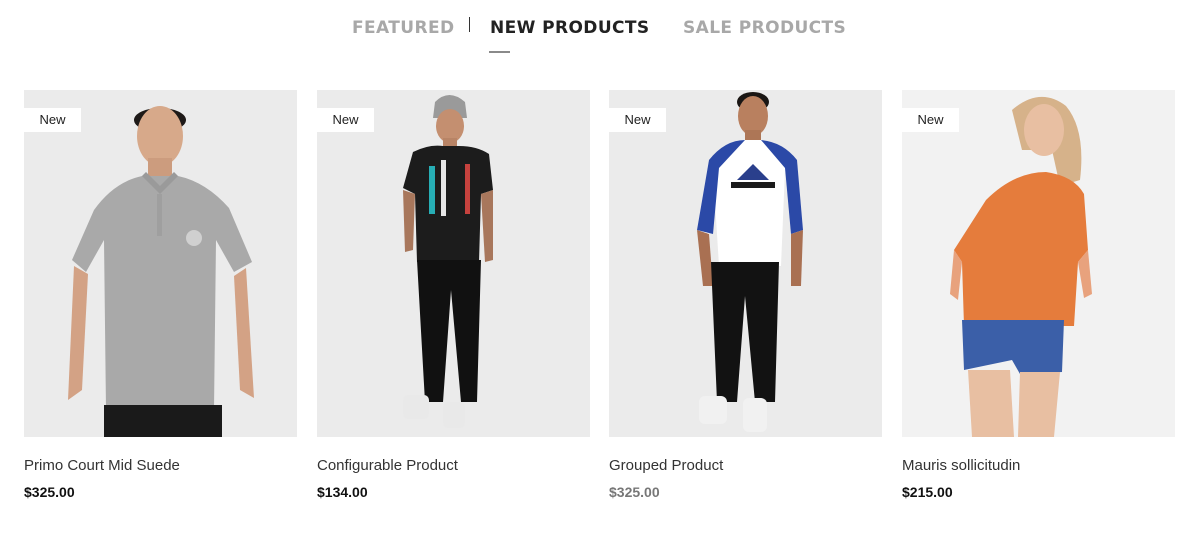 The image size is (1199, 533). What do you see at coordinates (387, 465) in the screenshot?
I see `product-name: Configurable Product` at bounding box center [387, 465].